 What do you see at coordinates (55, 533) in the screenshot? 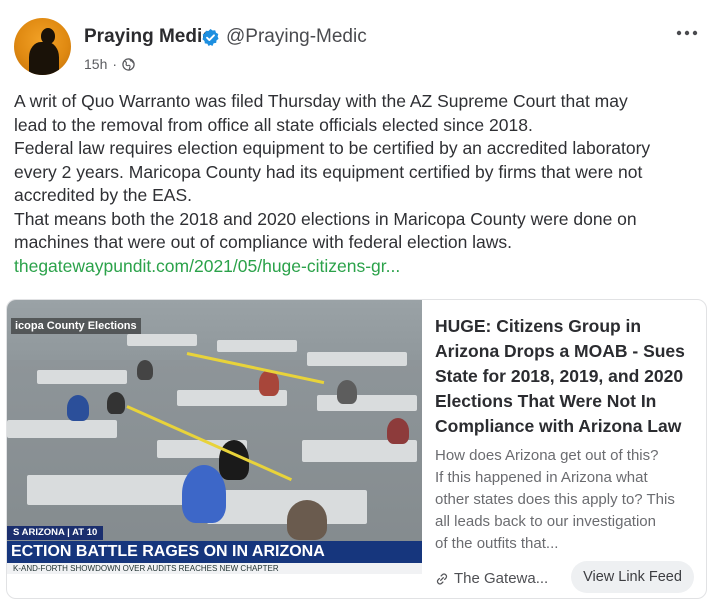
I see `image-chyron-small: S ARIZONA | AT 10` at bounding box center [55, 533].